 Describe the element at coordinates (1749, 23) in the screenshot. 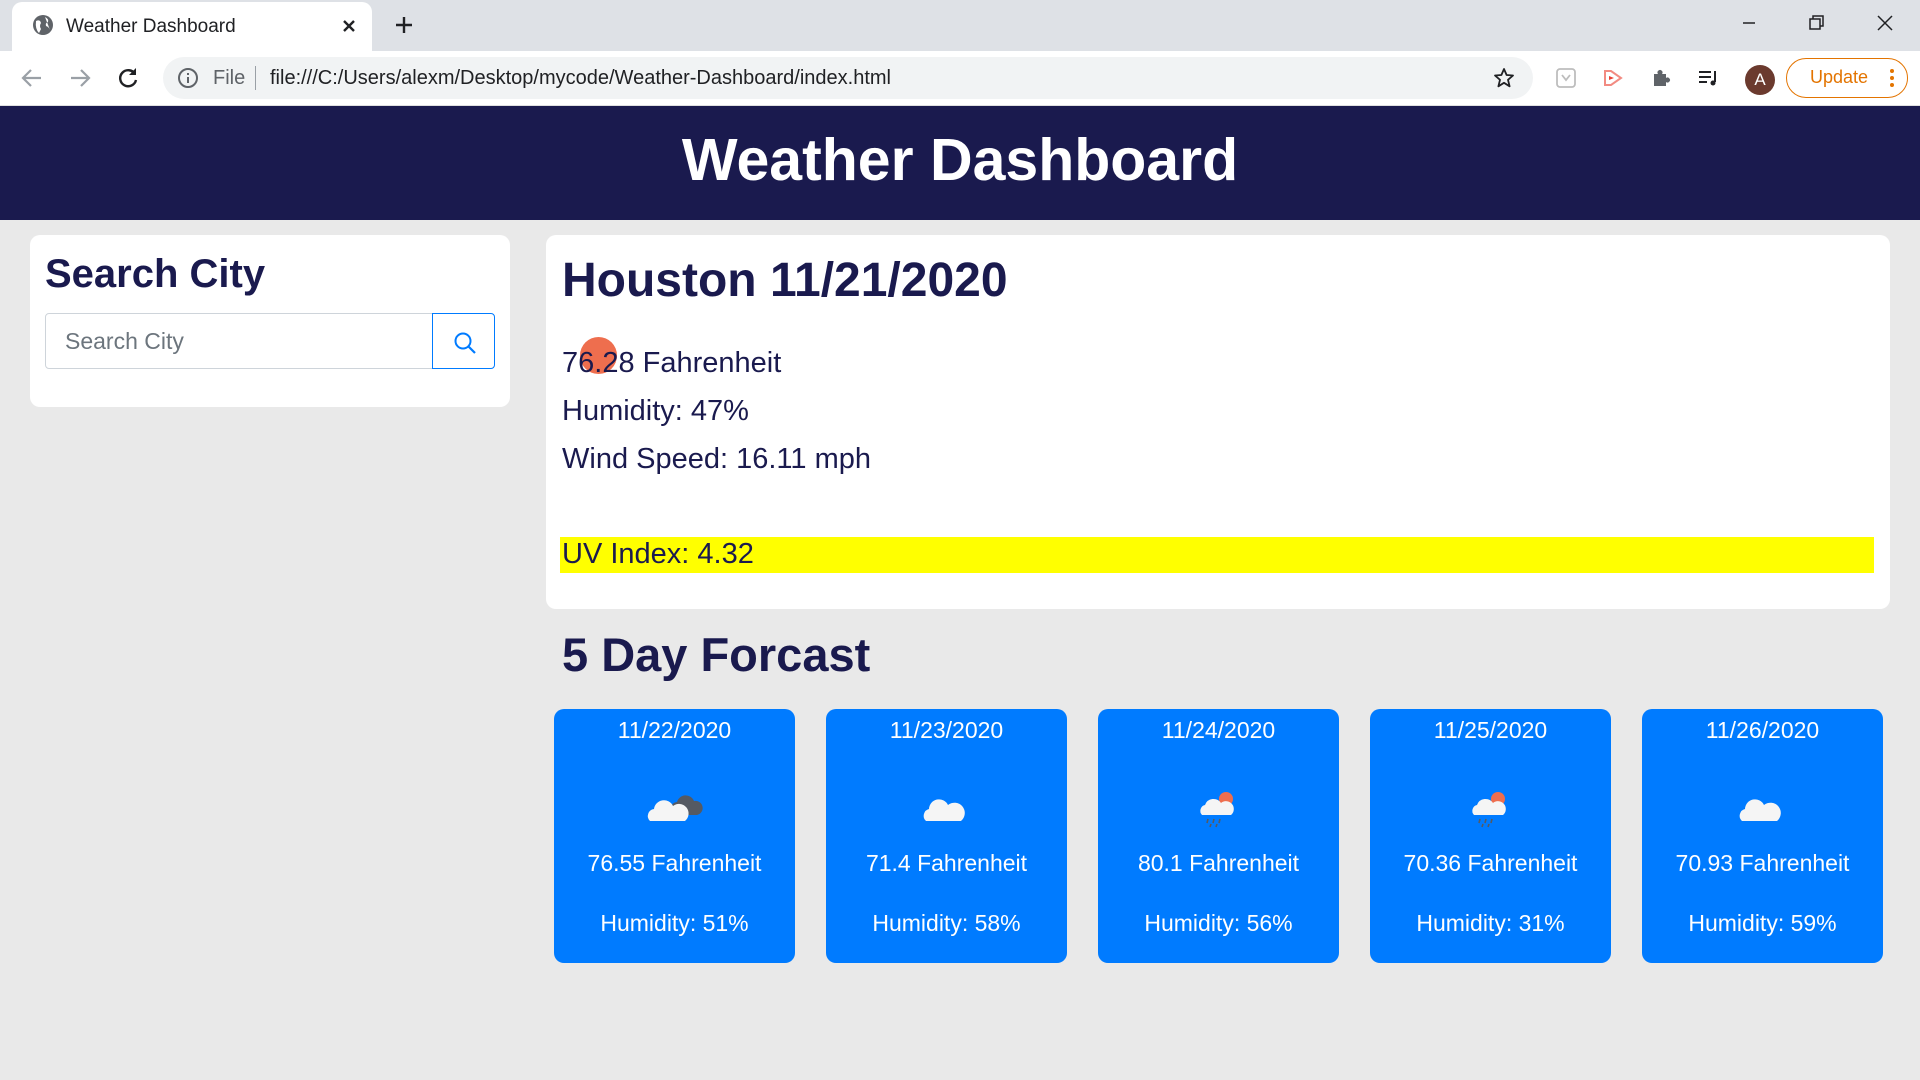

I see `minimize-icon` at that location.